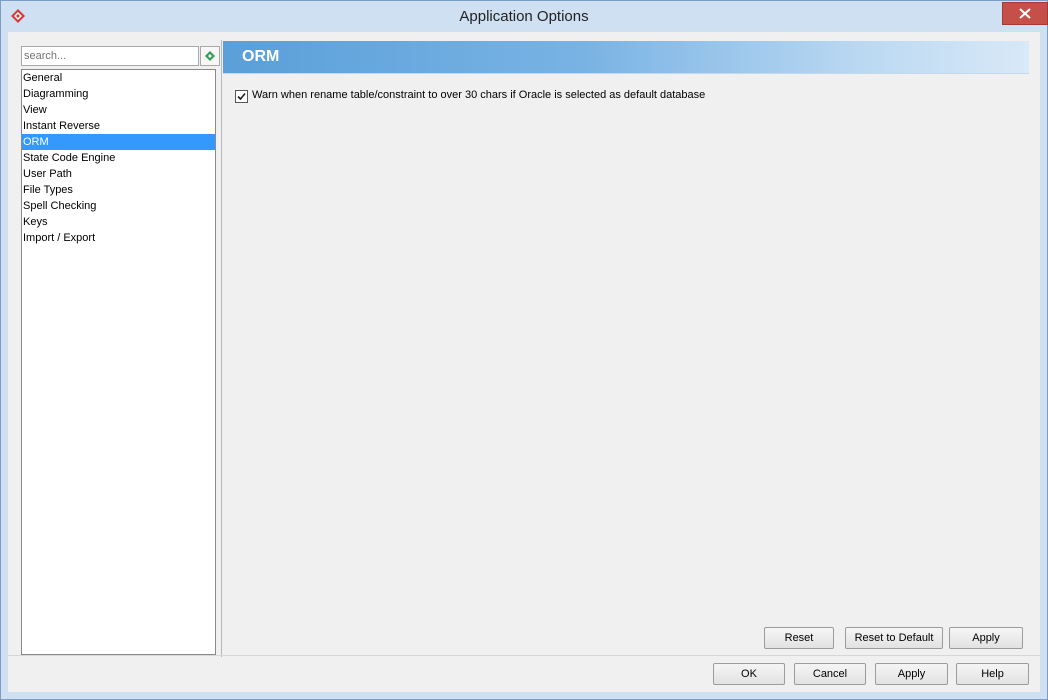 This screenshot has width=1048, height=700. I want to click on sidebar-item-keys: Keys, so click(118, 222).